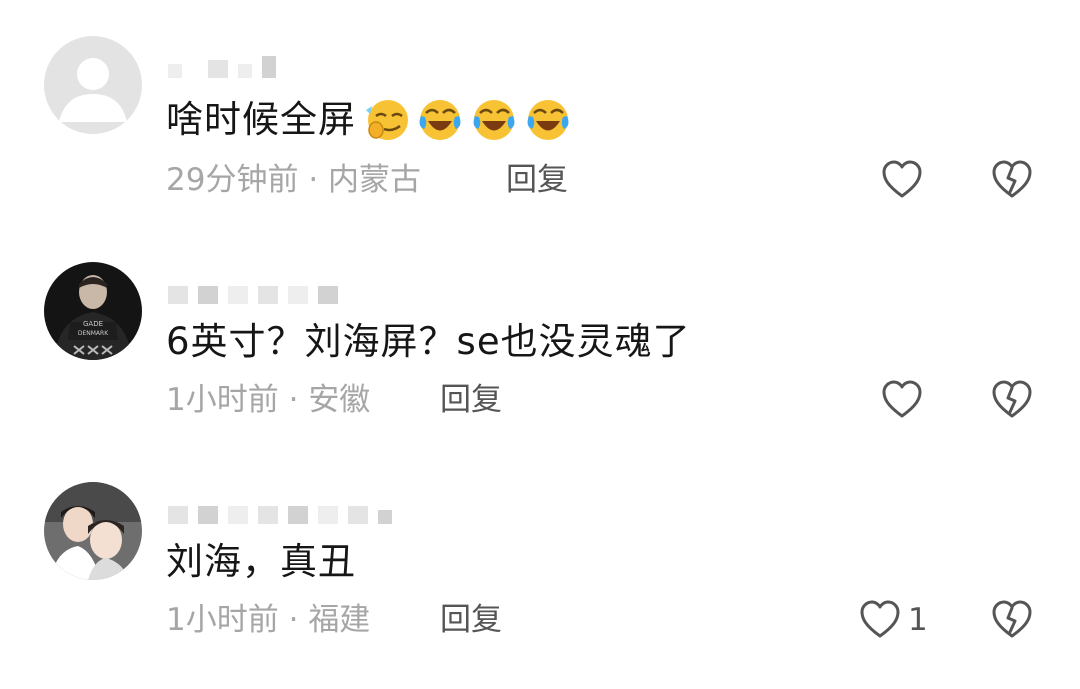 Image resolution: width=1080 pixels, height=689 pixels. I want to click on like-button: 1, so click(893, 620).